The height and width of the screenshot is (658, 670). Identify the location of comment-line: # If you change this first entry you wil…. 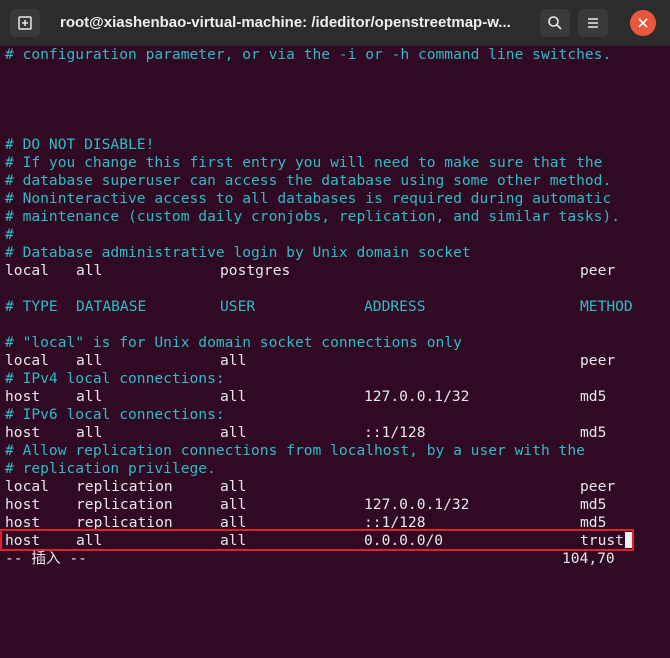
(304, 162).